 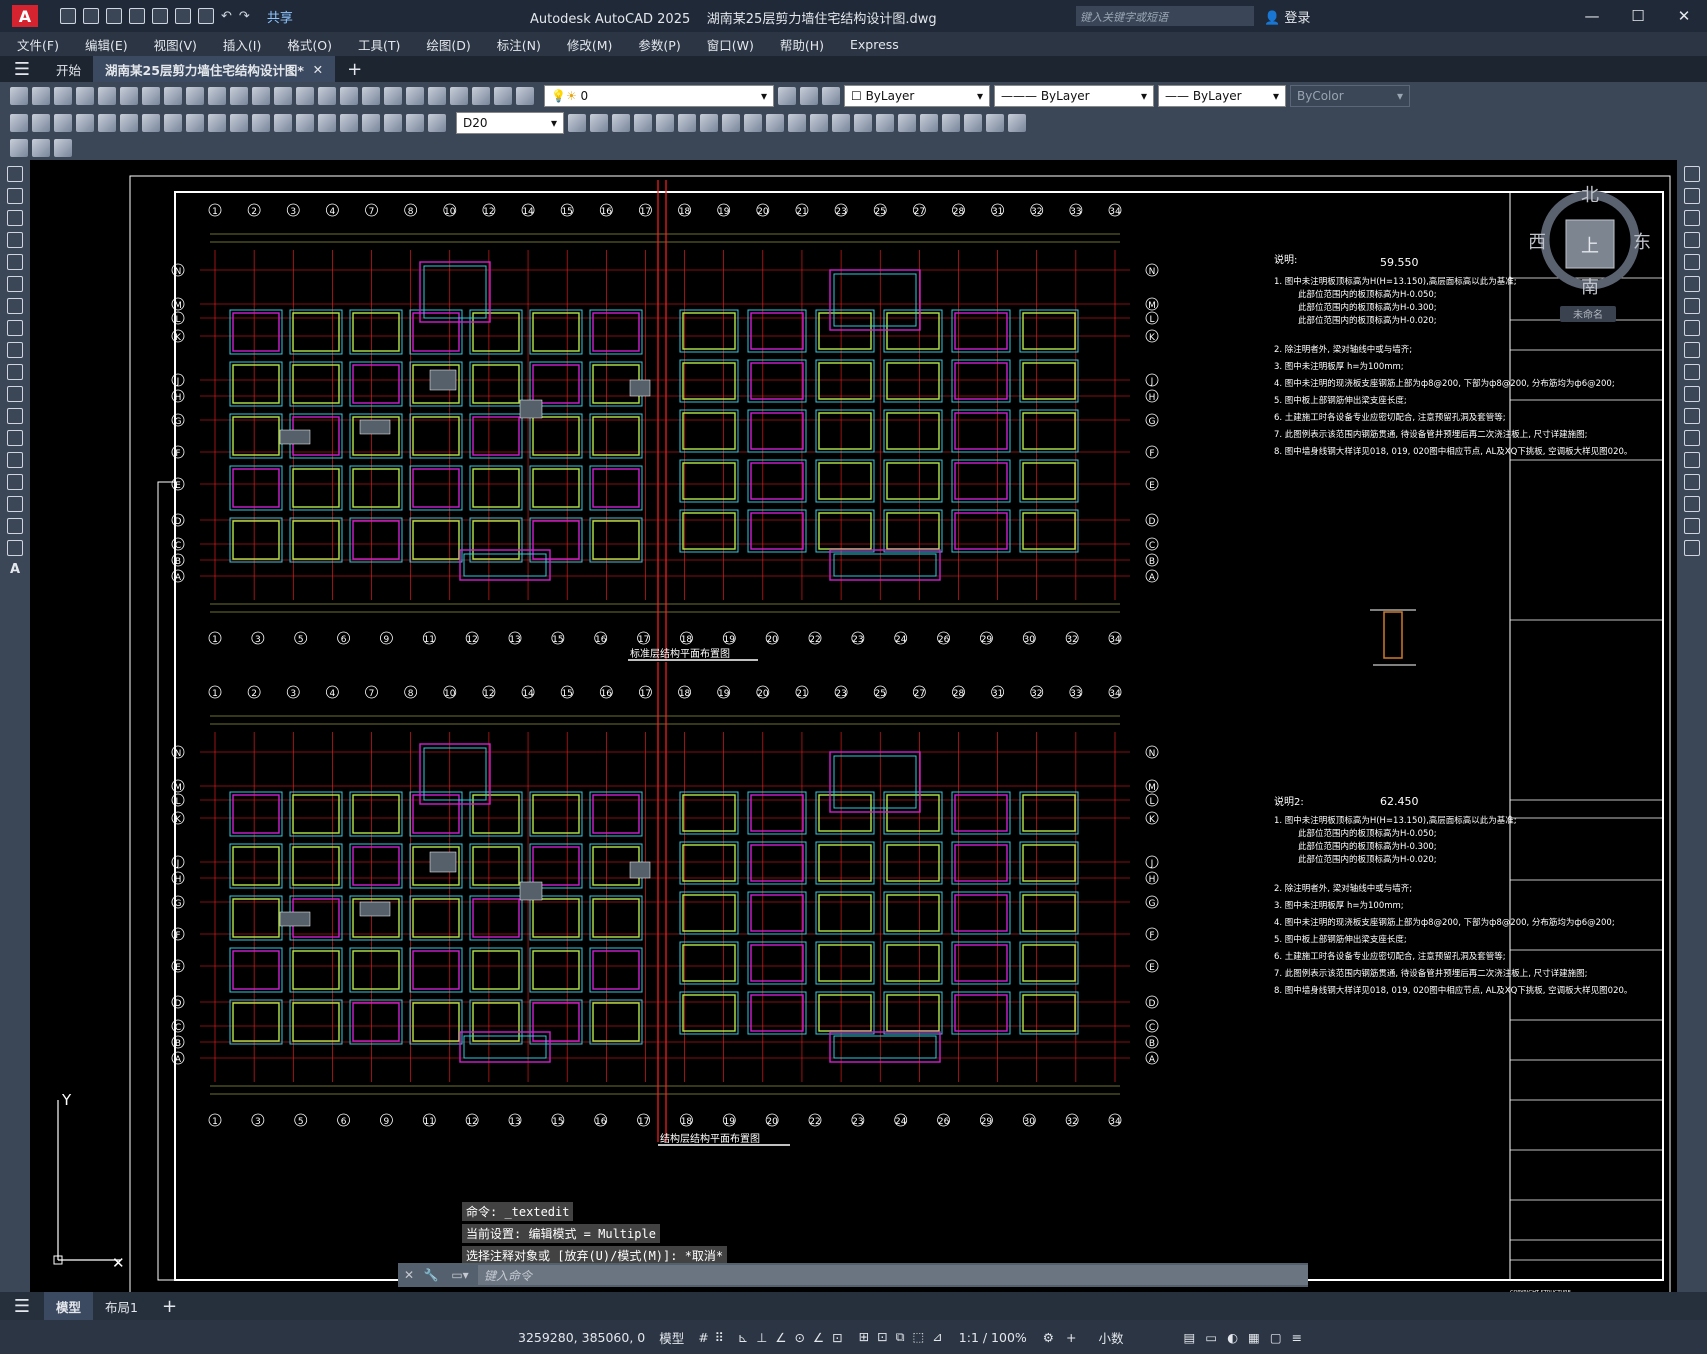 What do you see at coordinates (102, 44) in the screenshot?
I see `menu-item-1: 编辑(E)` at bounding box center [102, 44].